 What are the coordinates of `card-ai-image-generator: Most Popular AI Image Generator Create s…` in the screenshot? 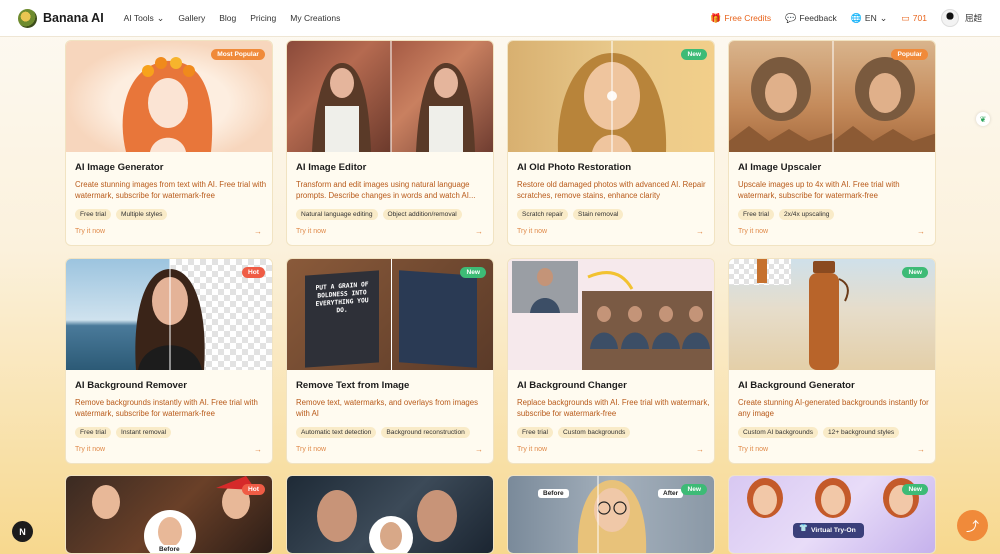 It's located at (169, 143).